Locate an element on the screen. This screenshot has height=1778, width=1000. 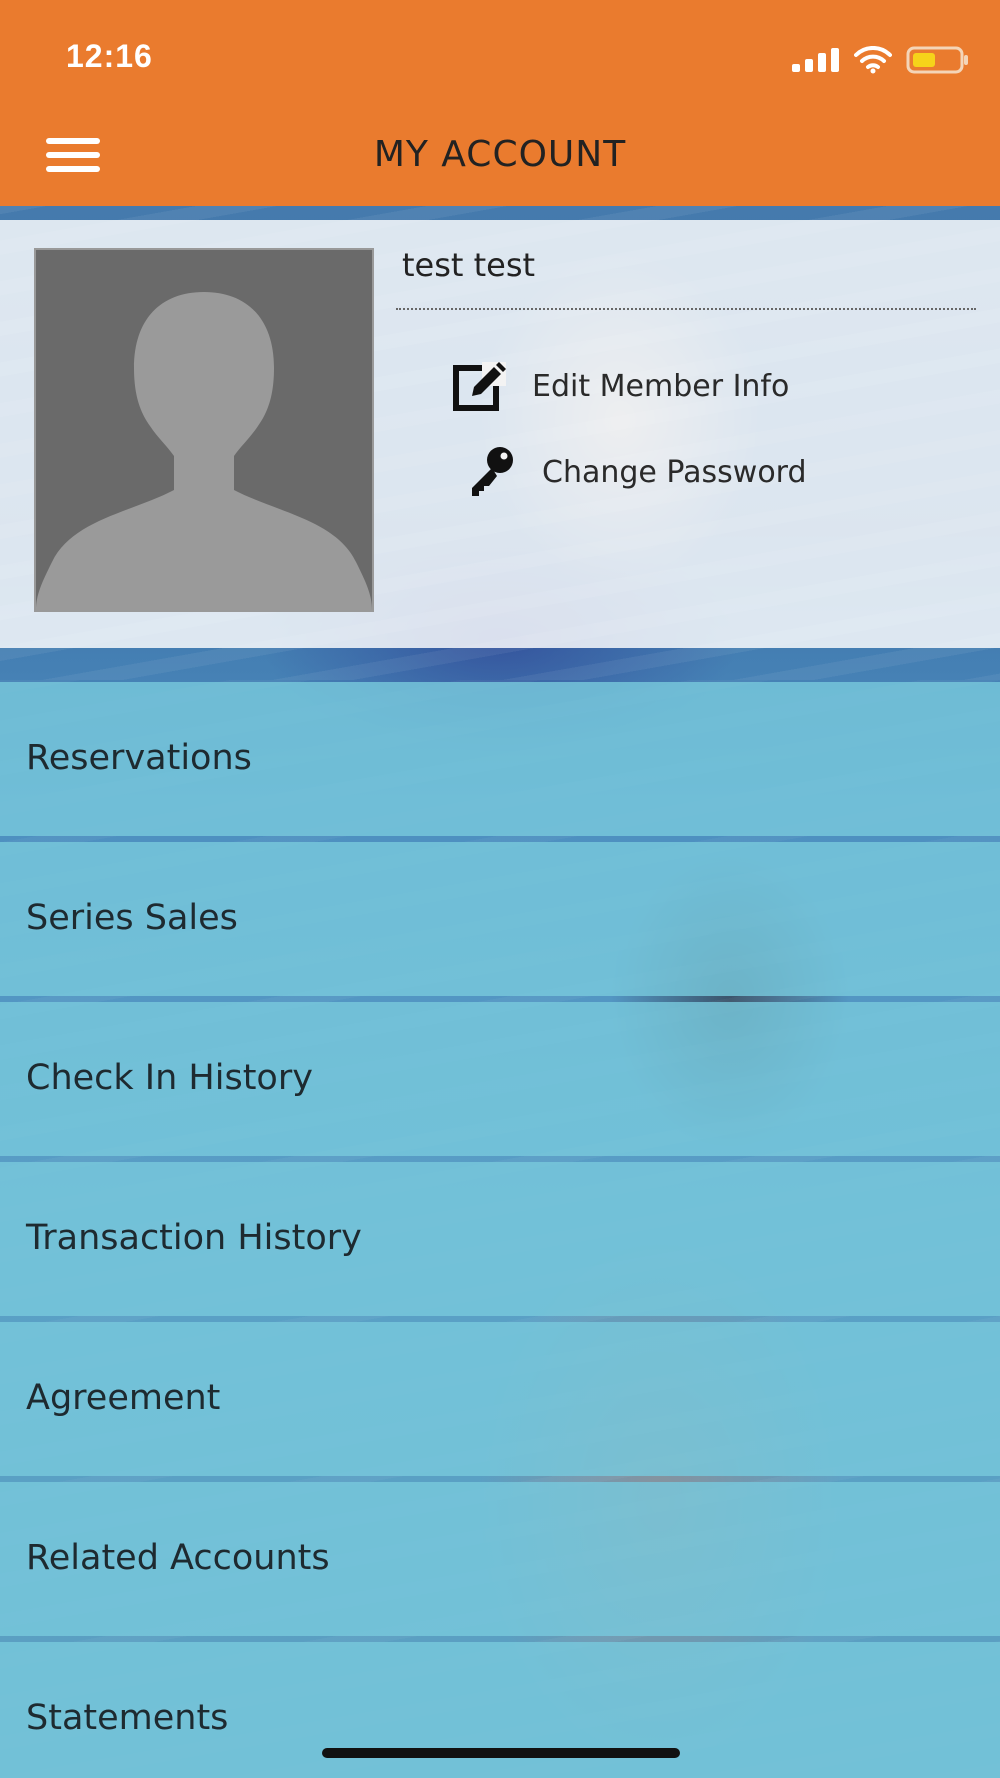
edit-icon is located at coordinates (479, 386).